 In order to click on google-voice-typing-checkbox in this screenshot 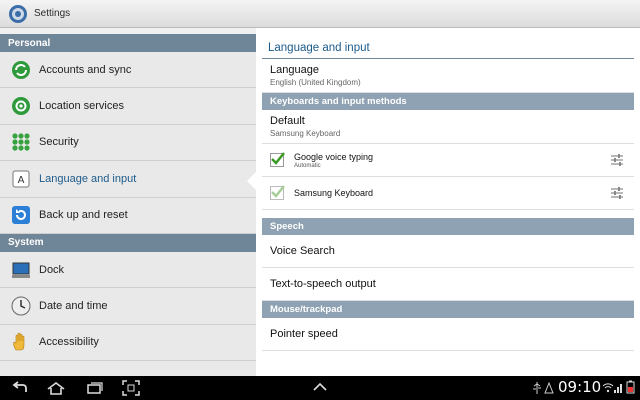, I will do `click(277, 159)`.